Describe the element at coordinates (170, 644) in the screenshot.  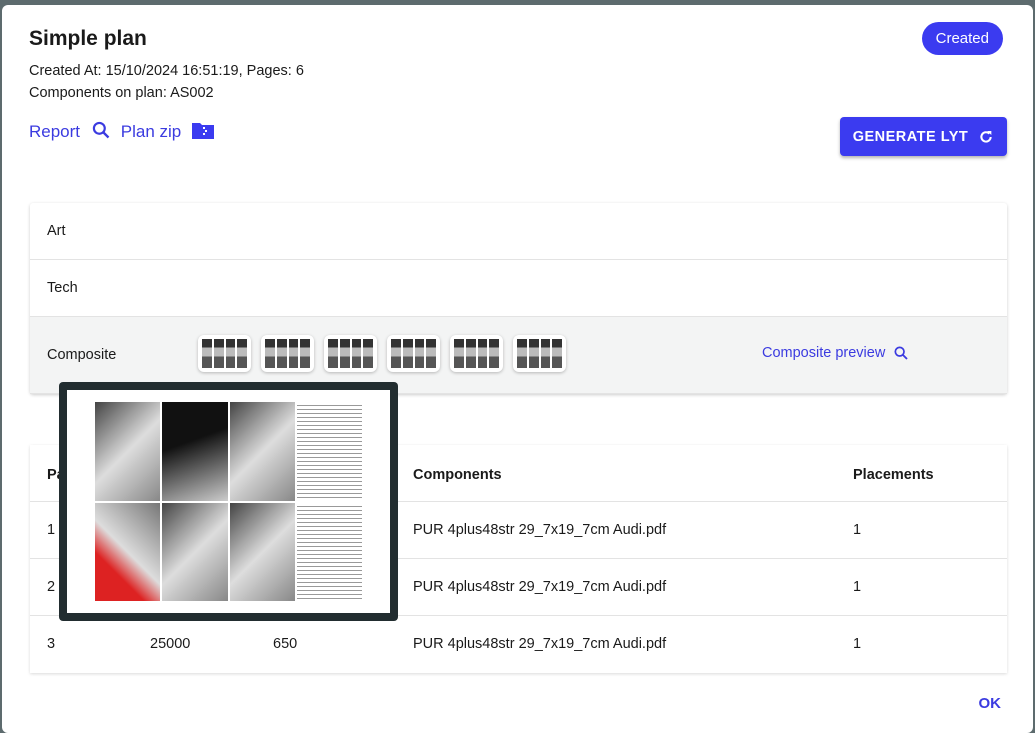
I see `cell-quantity: 25000` at that location.